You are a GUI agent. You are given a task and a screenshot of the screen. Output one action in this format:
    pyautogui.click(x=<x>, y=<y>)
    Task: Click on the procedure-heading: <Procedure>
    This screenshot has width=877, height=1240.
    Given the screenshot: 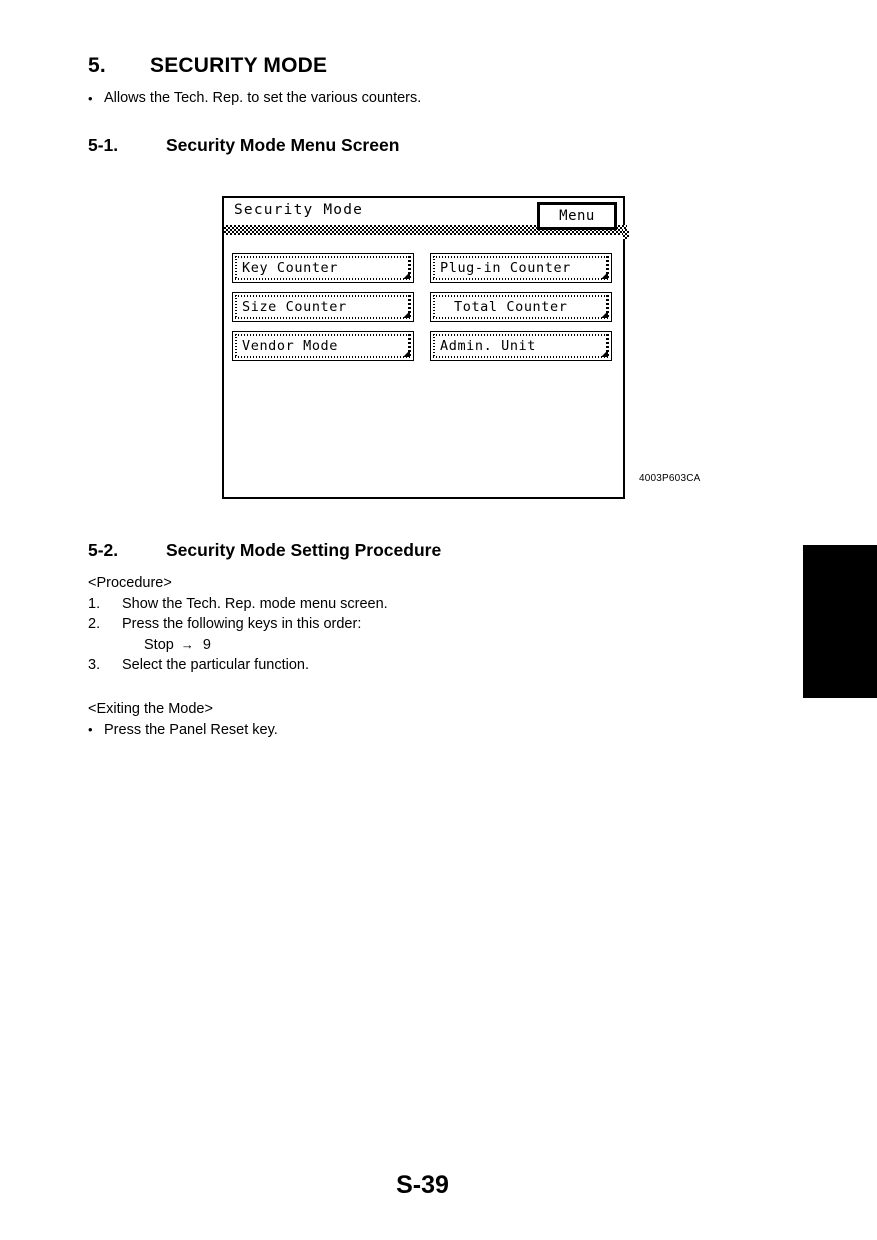 What is the action you would take?
    pyautogui.click(x=130, y=583)
    